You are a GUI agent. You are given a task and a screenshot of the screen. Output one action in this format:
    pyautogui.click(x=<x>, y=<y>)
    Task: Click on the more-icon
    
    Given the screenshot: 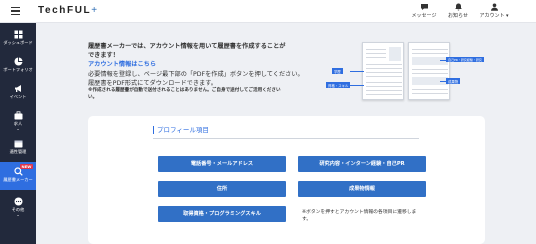 What is the action you would take?
    pyautogui.click(x=18, y=201)
    